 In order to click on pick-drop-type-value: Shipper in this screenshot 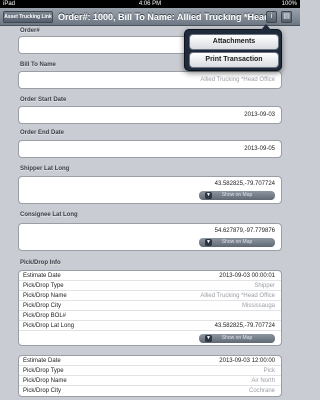, I will do `click(264, 286)`.